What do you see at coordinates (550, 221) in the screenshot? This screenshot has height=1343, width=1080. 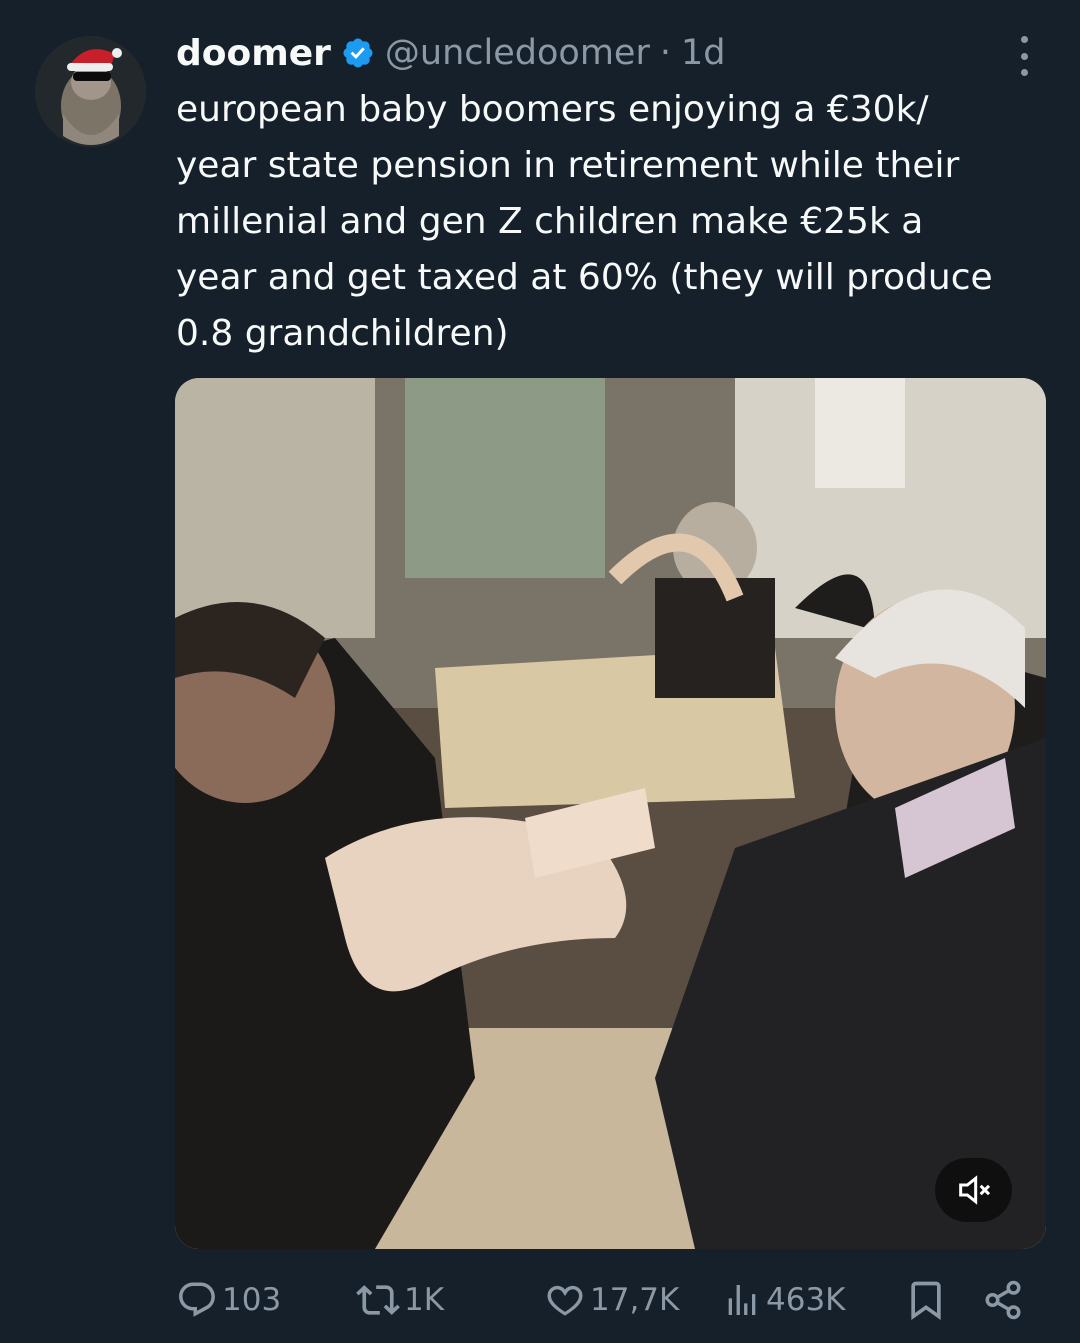 I see `tweet-text-line: millenial and gen Z children make €25k a` at bounding box center [550, 221].